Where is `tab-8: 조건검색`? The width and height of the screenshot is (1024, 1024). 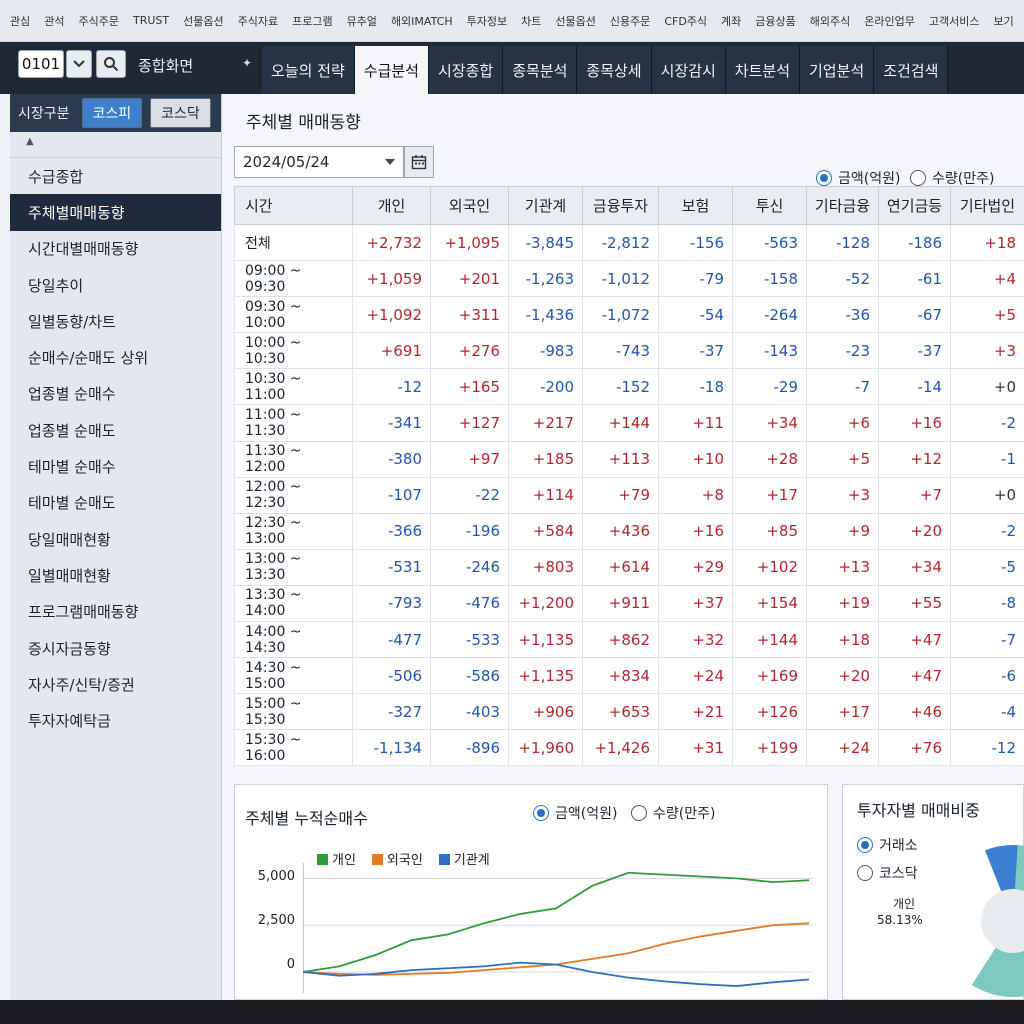 tab-8: 조건검색 is located at coordinates (911, 70).